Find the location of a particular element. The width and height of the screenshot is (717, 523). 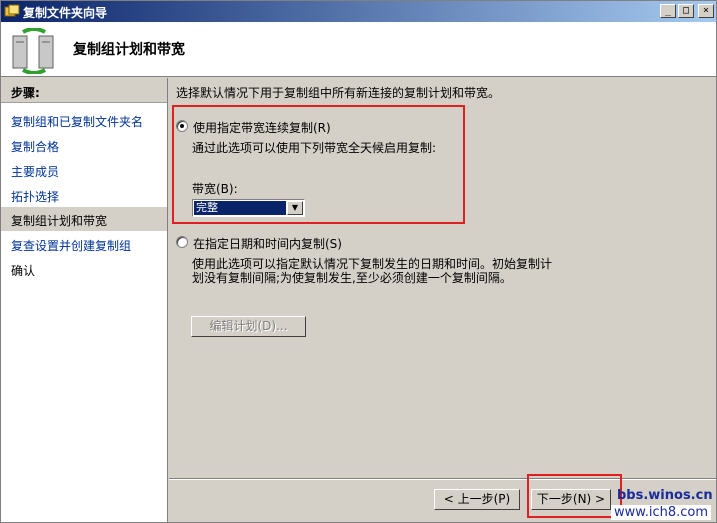

step-confirmation: 确认 is located at coordinates (23, 271).